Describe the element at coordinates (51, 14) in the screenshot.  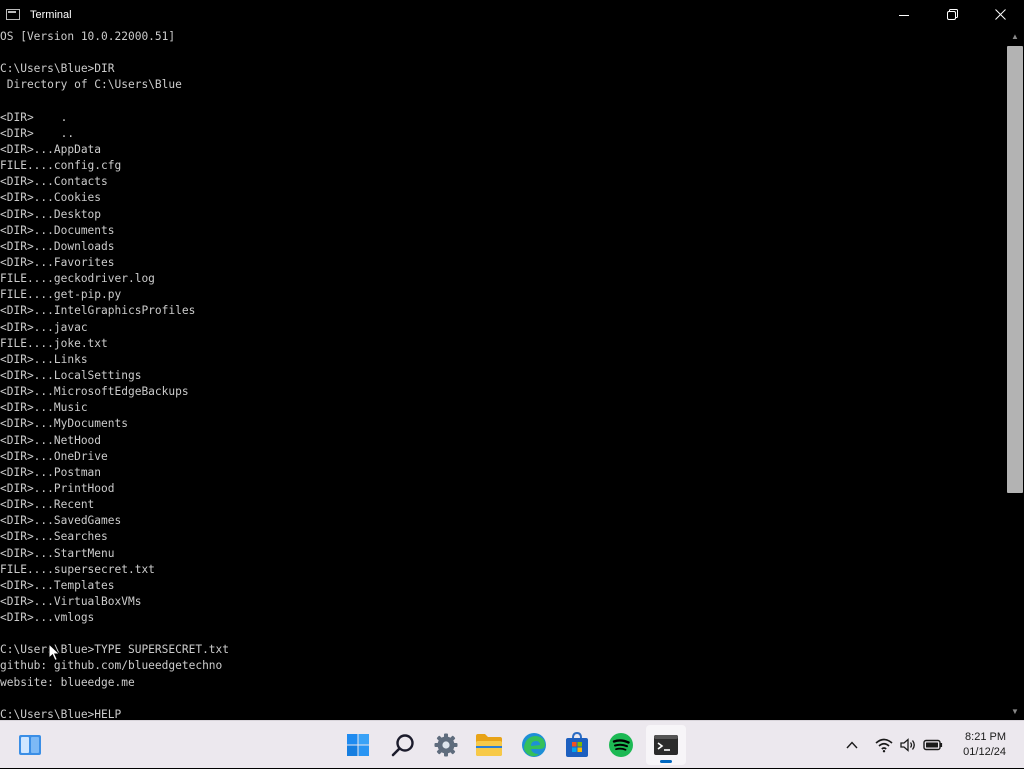
I see `window-title: Terminal` at that location.